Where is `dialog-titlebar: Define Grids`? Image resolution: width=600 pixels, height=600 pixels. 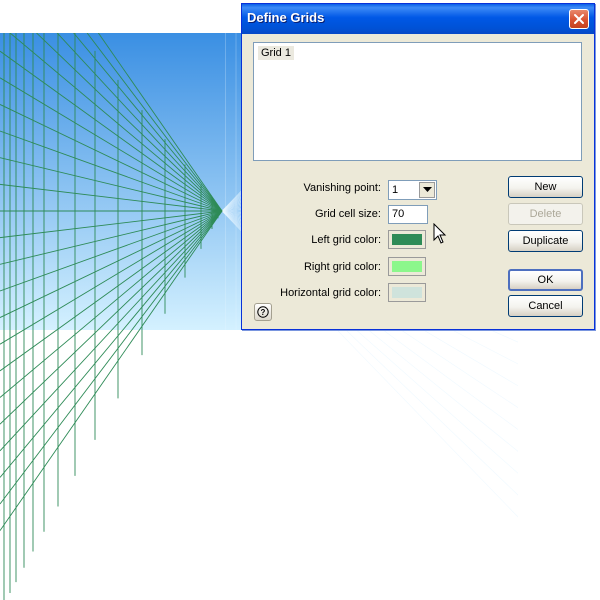 dialog-titlebar: Define Grids is located at coordinates (418, 19).